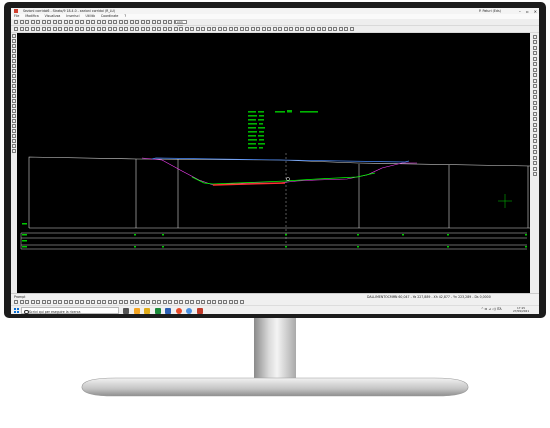 This screenshot has width=550, height=428. Describe the element at coordinates (126, 310) in the screenshot. I see `task-view-icon` at that location.